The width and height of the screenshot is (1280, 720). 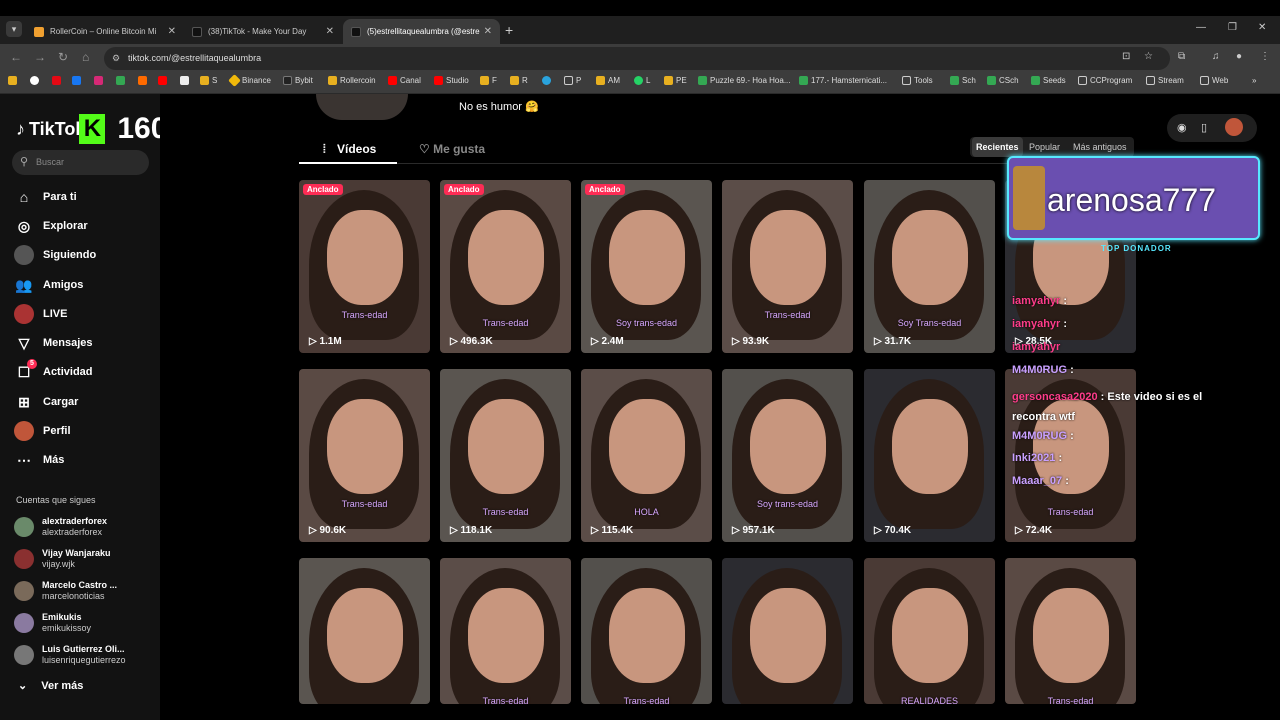 I want to click on home-page-icon: ⌂, so click(x=85, y=57).